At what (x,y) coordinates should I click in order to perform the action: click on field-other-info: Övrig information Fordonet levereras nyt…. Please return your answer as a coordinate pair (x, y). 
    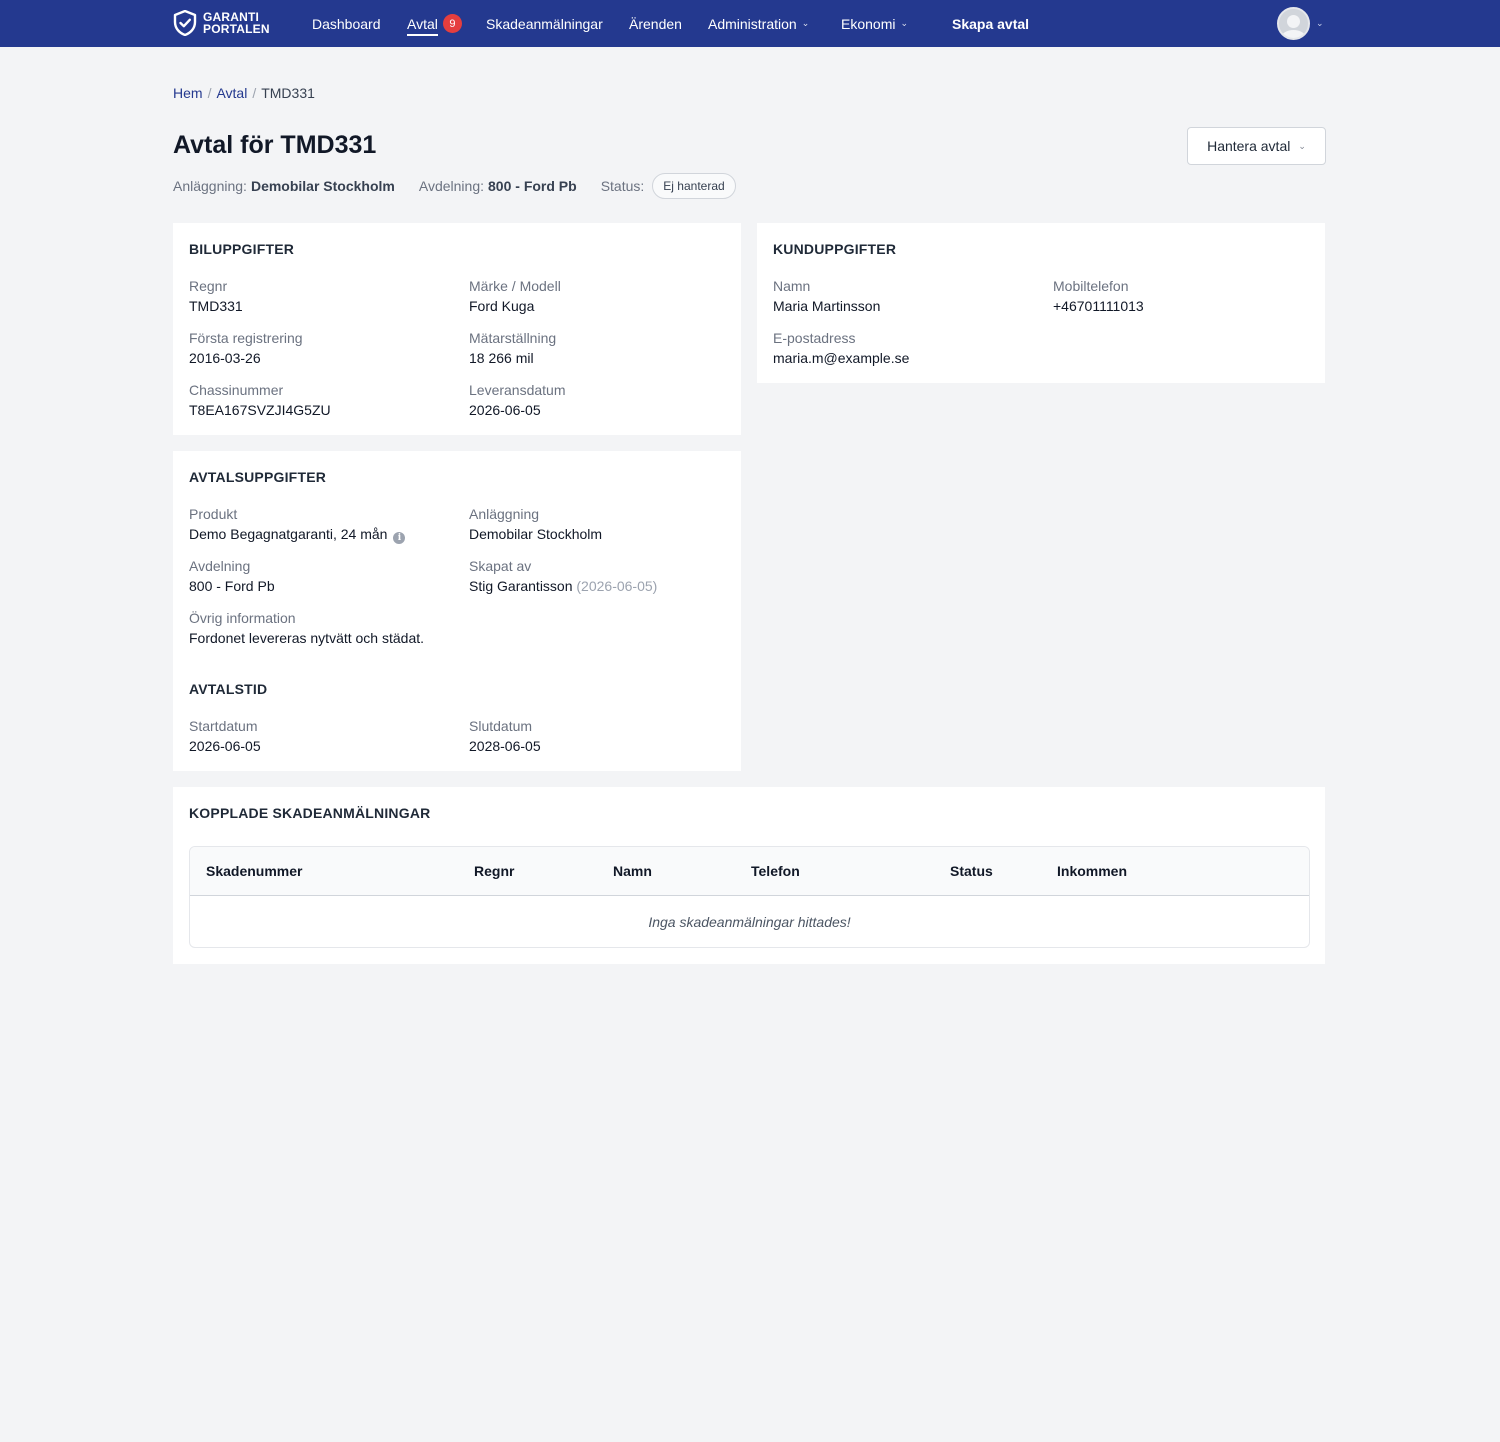
    Looking at the image, I should click on (306, 628).